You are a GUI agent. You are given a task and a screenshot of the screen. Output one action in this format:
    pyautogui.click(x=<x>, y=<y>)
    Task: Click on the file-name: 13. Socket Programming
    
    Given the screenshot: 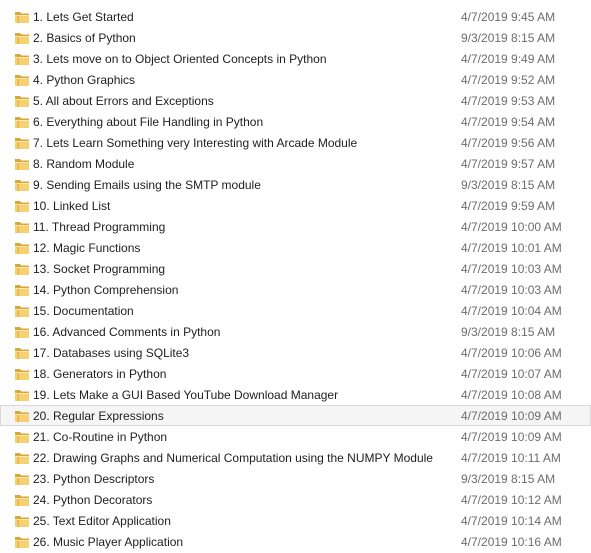 What is the action you would take?
    pyautogui.click(x=99, y=269)
    